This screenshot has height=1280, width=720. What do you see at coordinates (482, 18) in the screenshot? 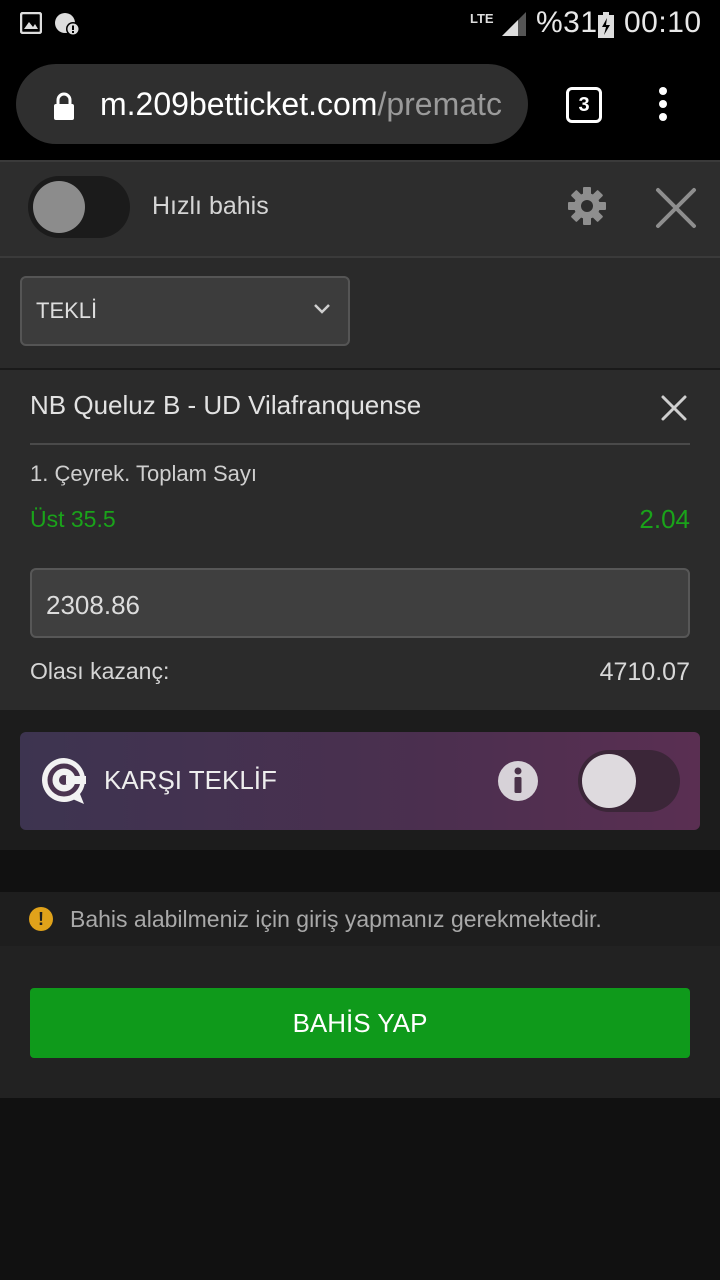
I see `network-type-label: LTE` at bounding box center [482, 18].